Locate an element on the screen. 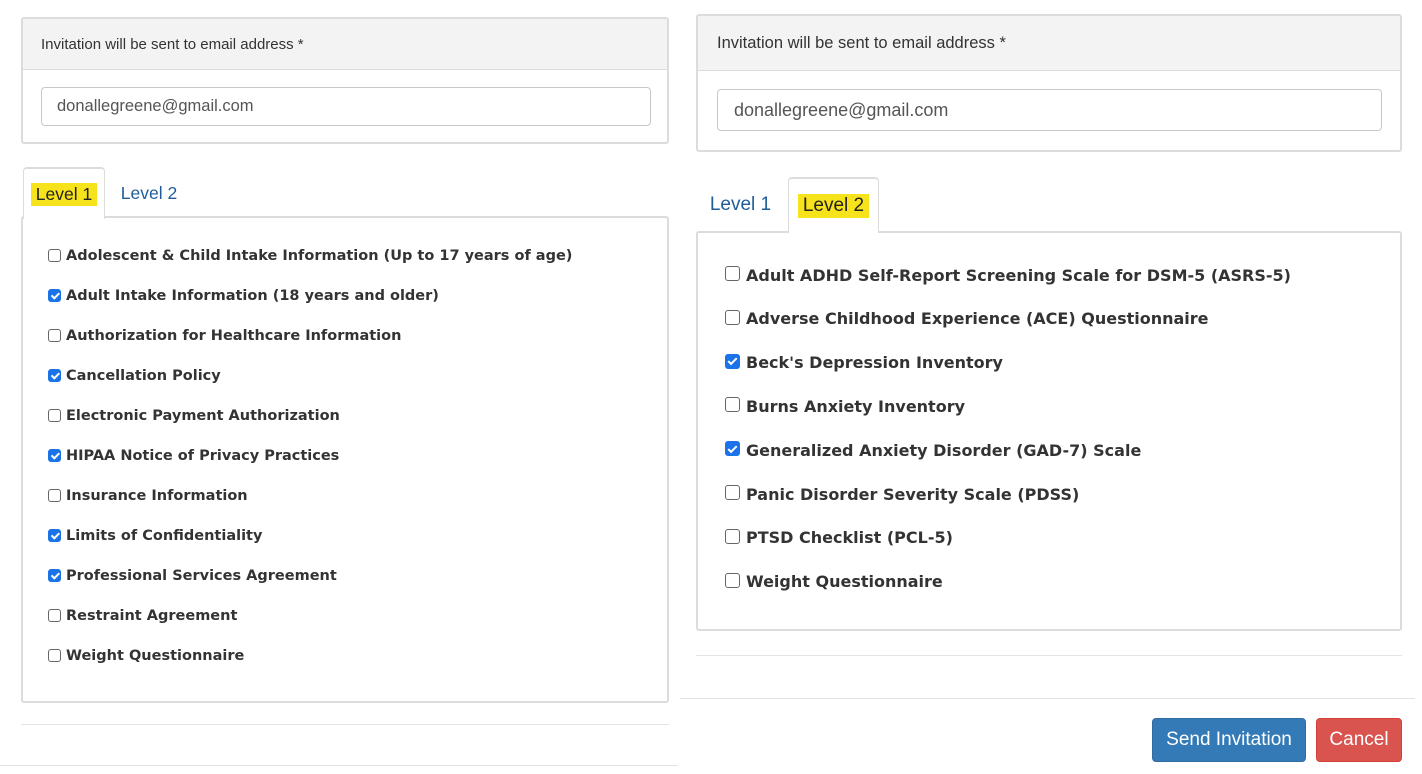 The width and height of the screenshot is (1422, 774). right-email-value: donallegreene@gmail.com is located at coordinates (841, 109).